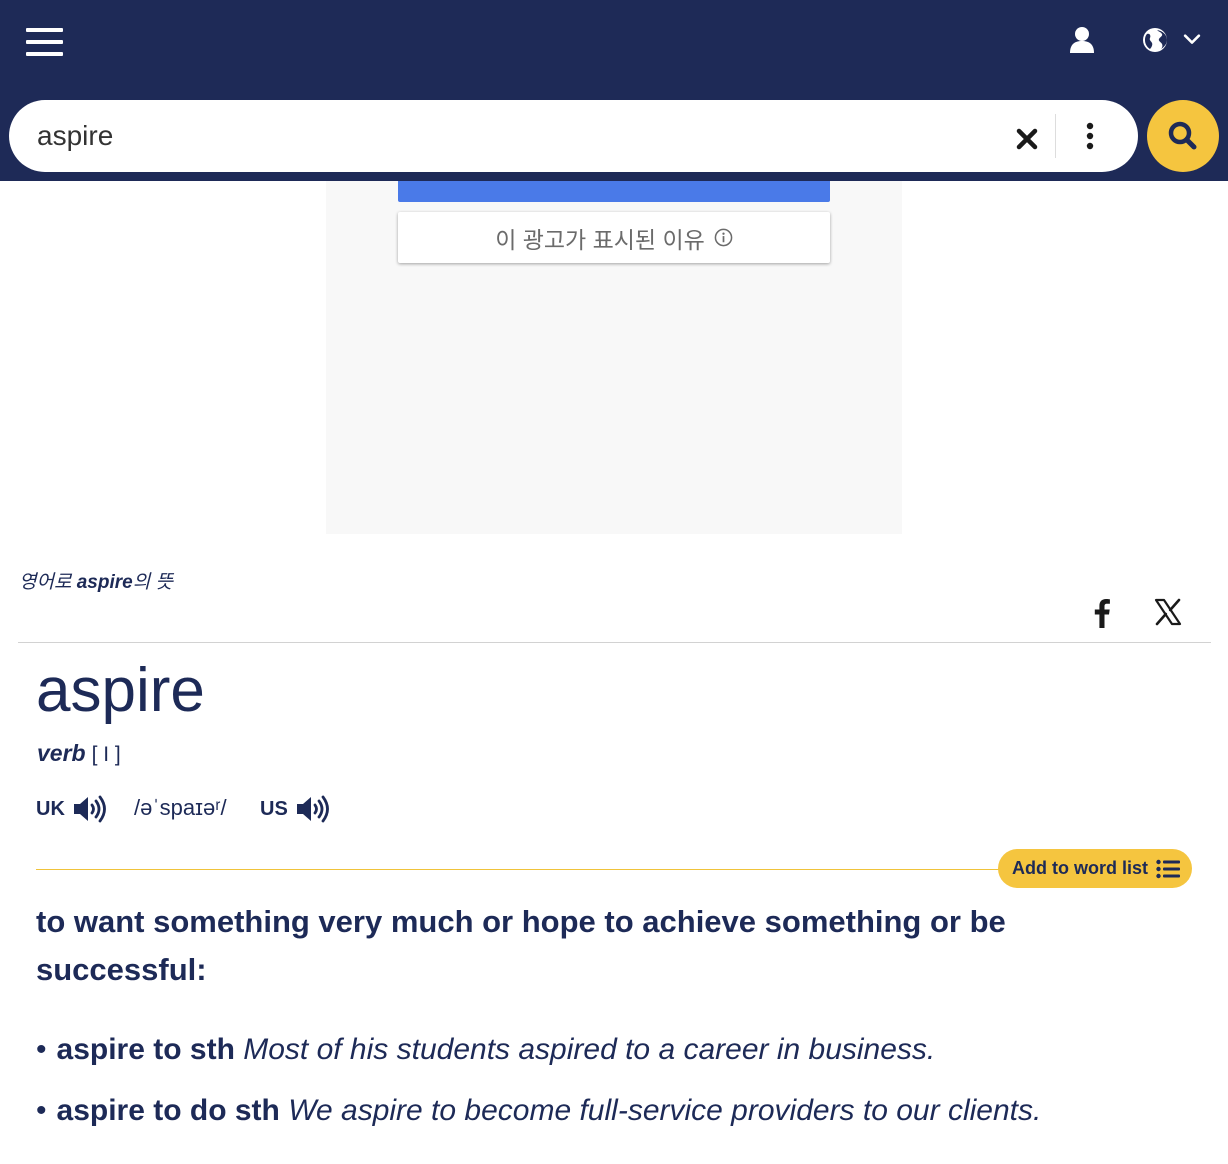  I want to click on advertisement: 이 광고가 표시된 이유, so click(614, 357).